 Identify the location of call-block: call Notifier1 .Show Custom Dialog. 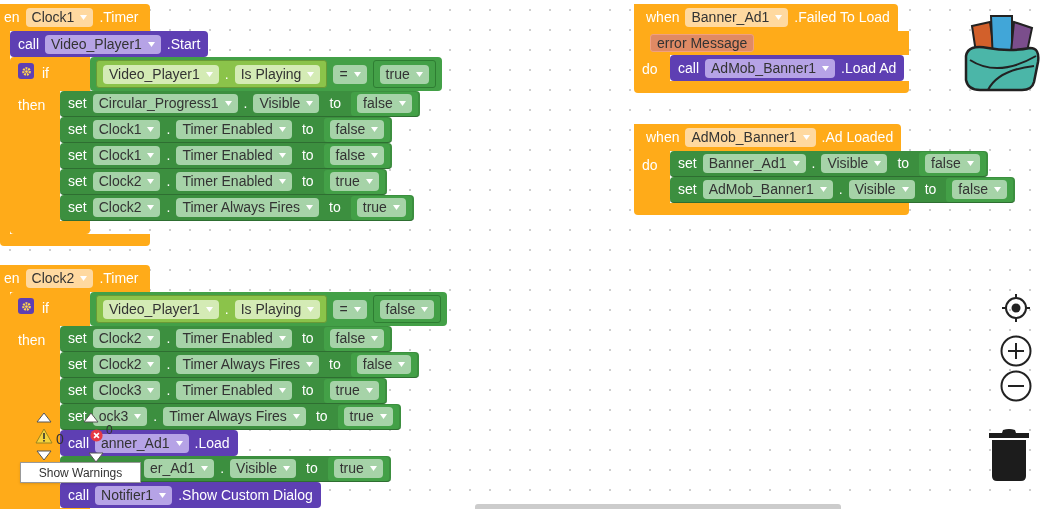
(190, 495).